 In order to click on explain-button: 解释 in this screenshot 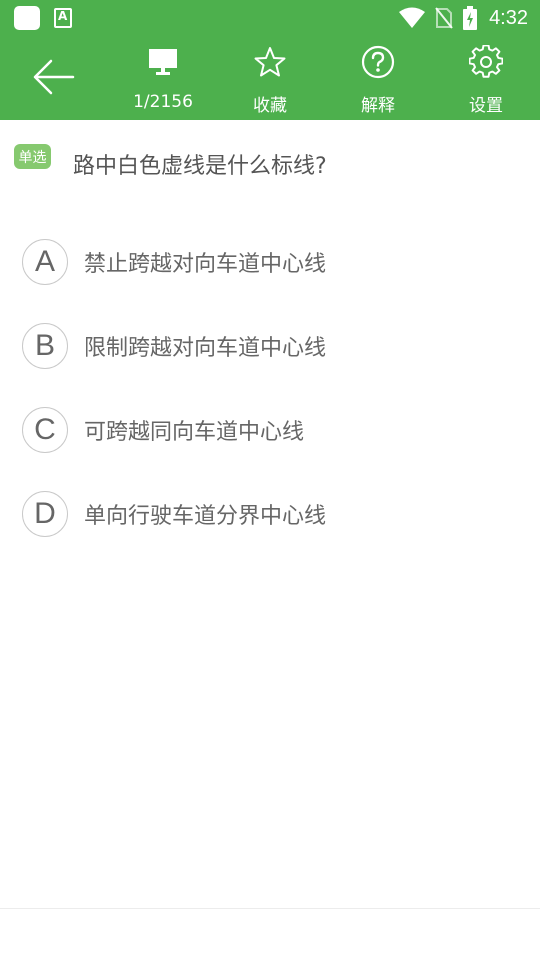, I will do `click(378, 78)`.